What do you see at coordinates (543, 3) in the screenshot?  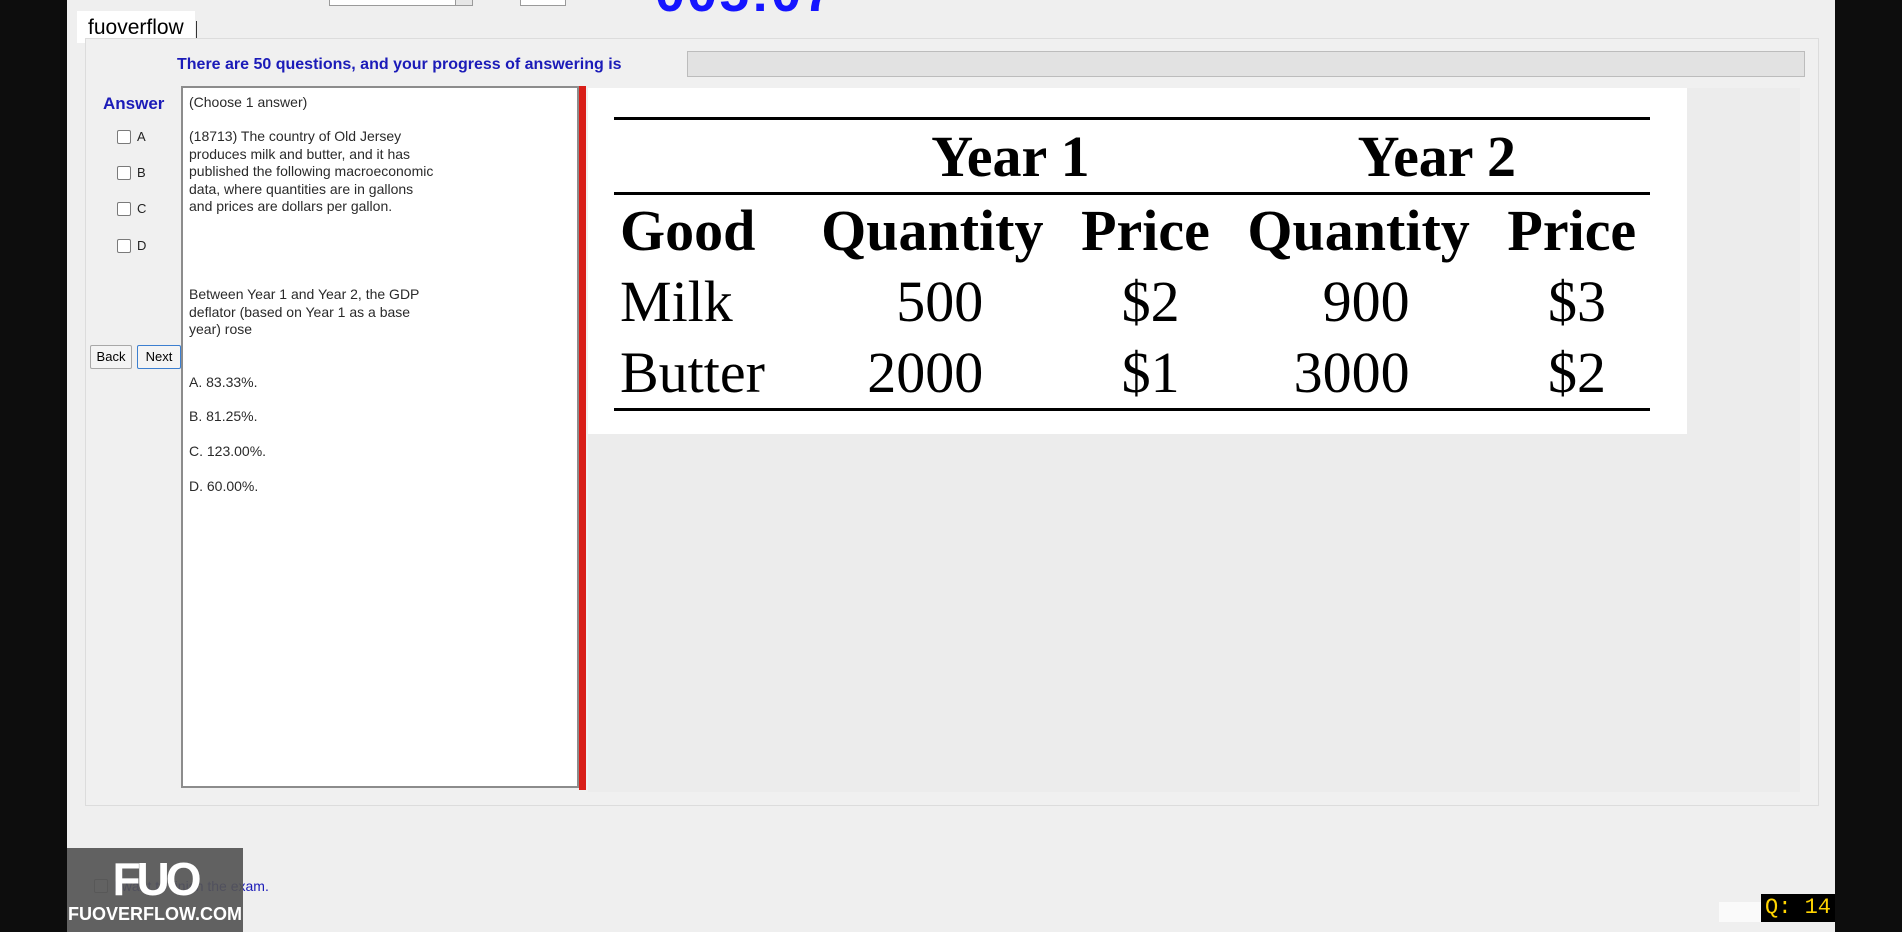 I see `top-small-box` at bounding box center [543, 3].